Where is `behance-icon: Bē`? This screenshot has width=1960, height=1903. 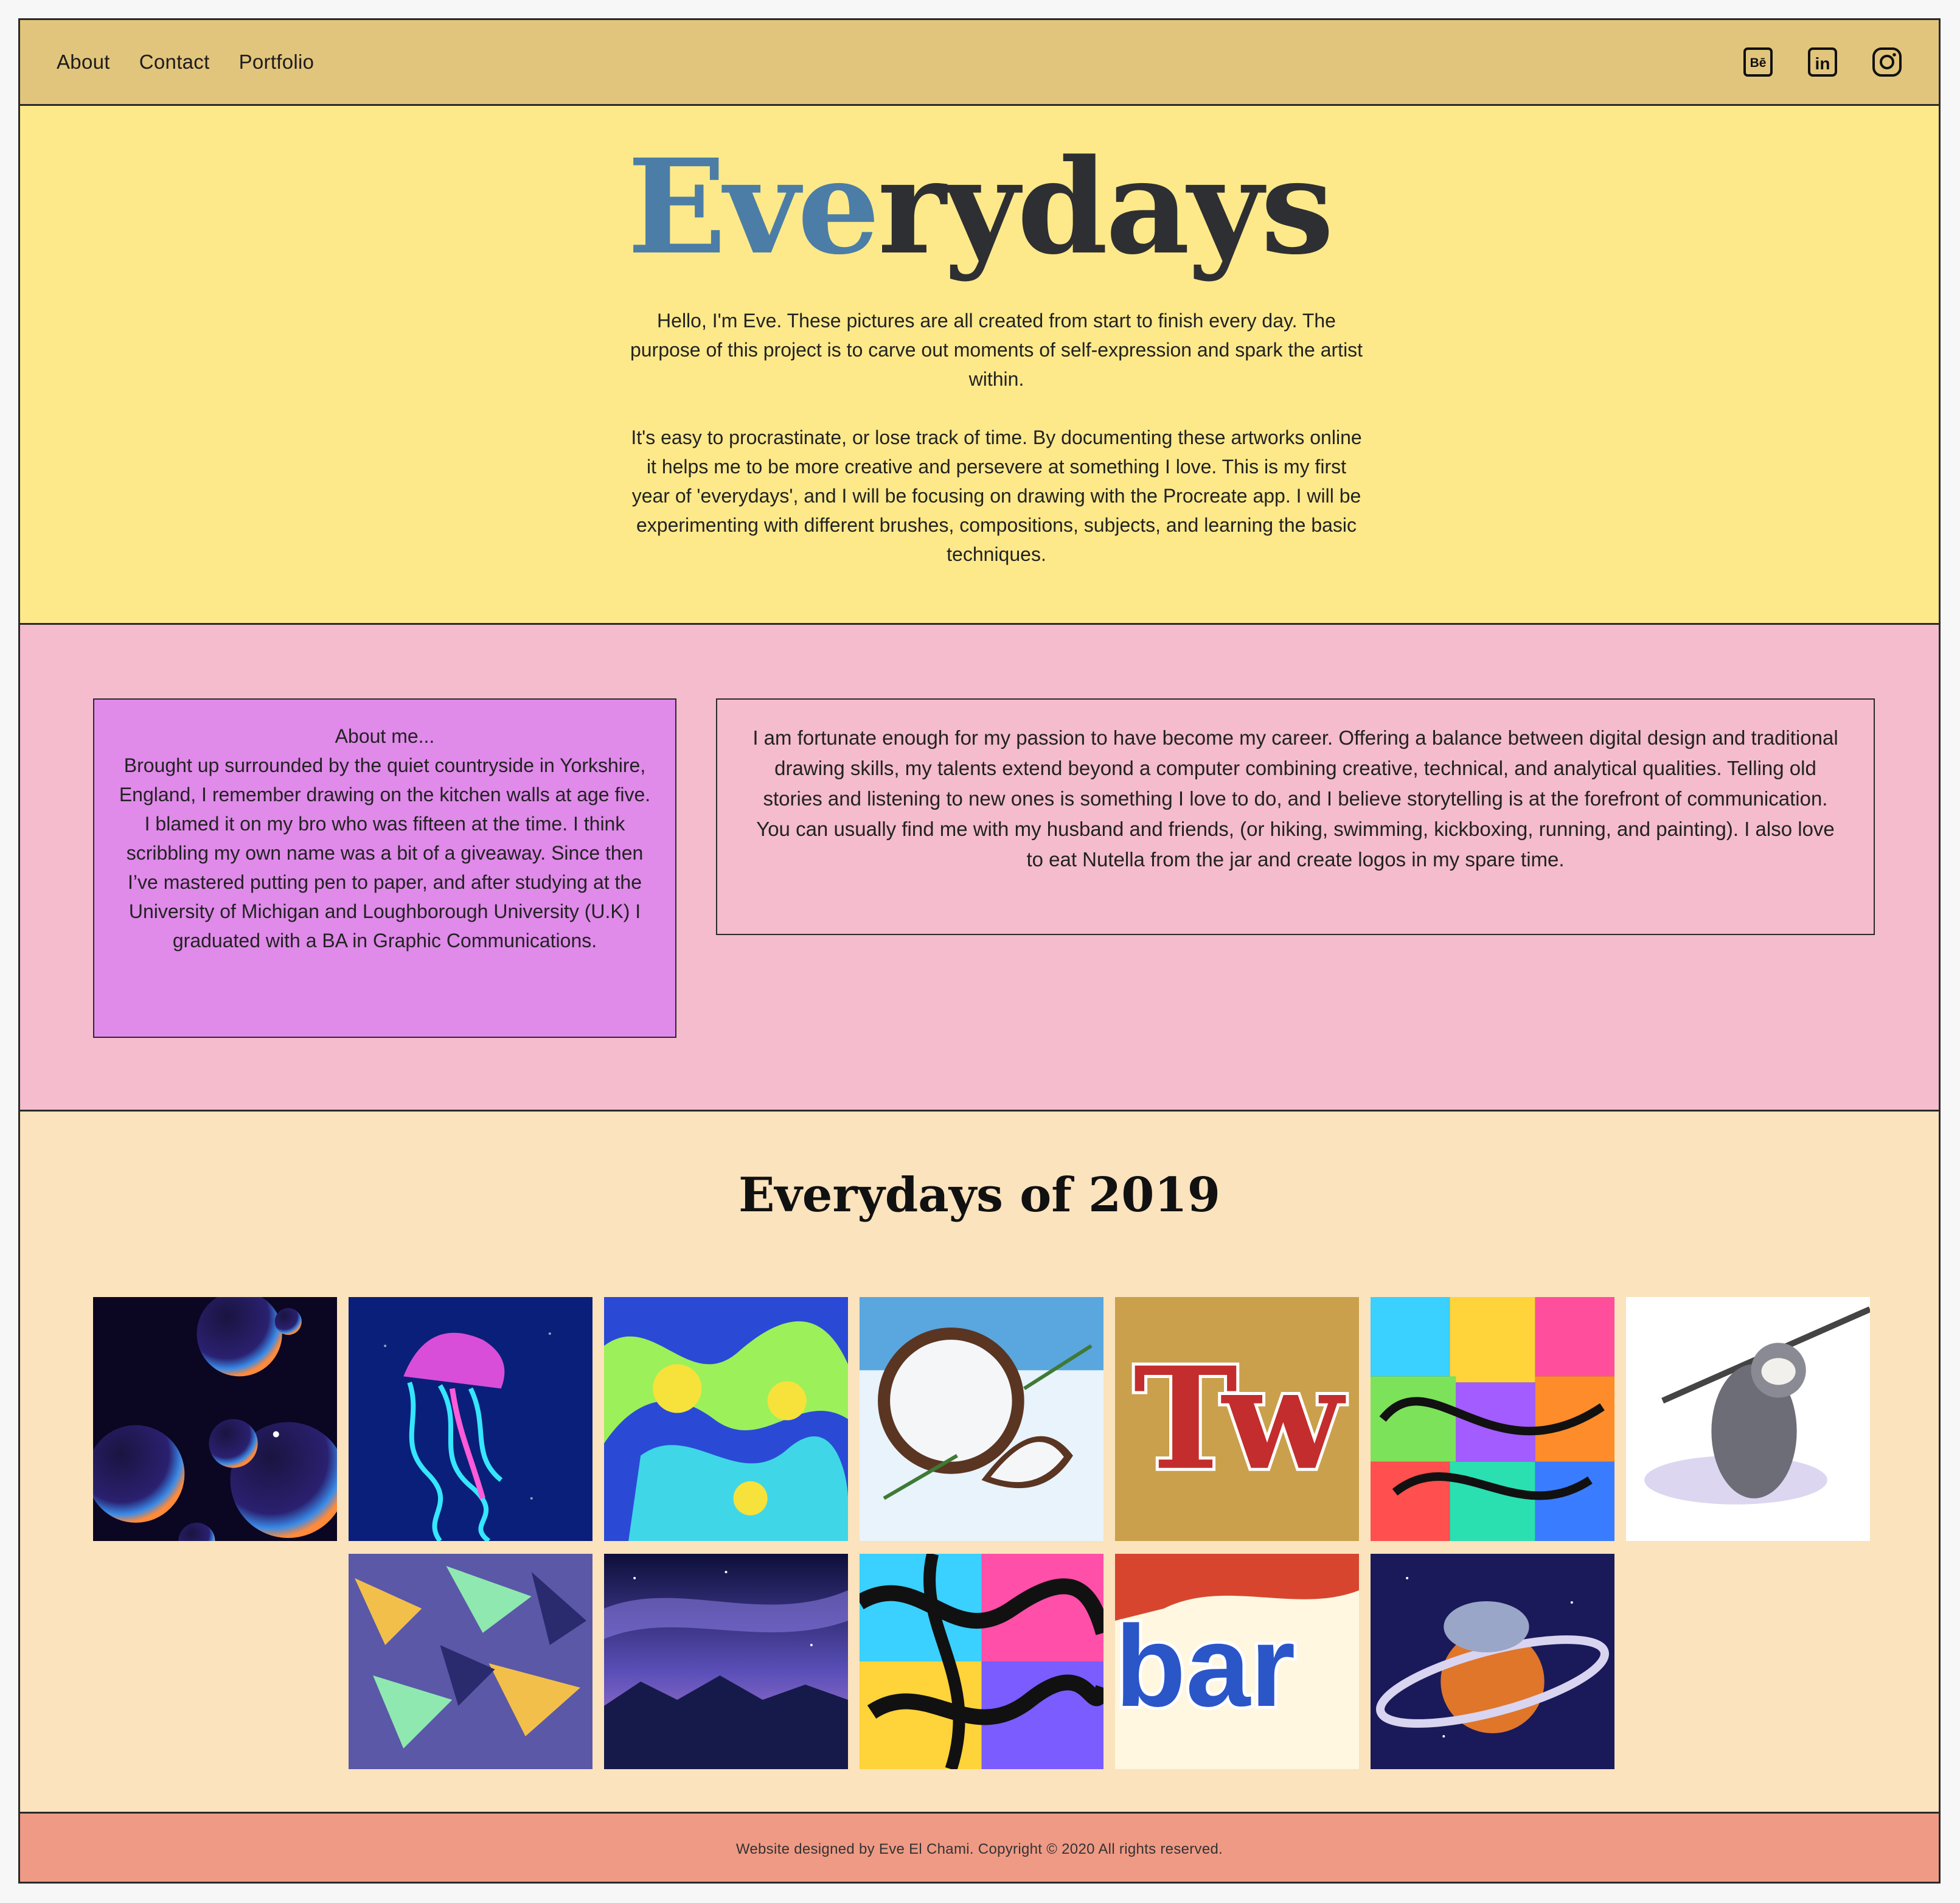
behance-icon: Bē is located at coordinates (1758, 62).